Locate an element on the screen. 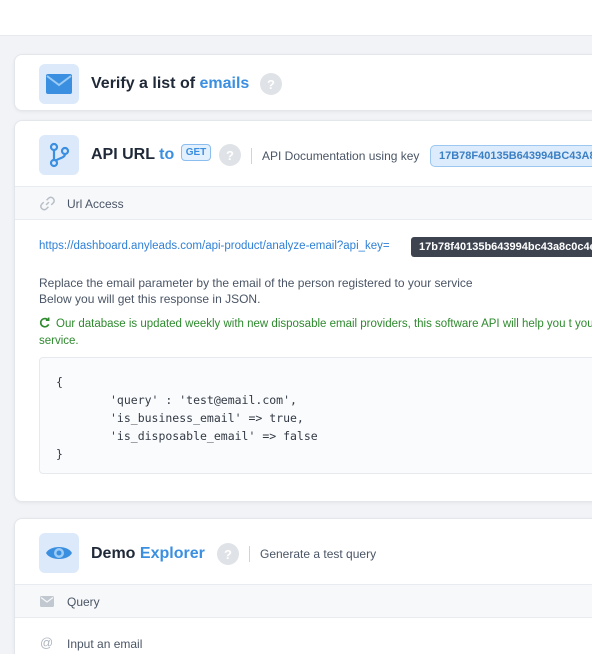 Image resolution: width=592 pixels, height=654 pixels. url-access-label: Url Access is located at coordinates (95, 204).